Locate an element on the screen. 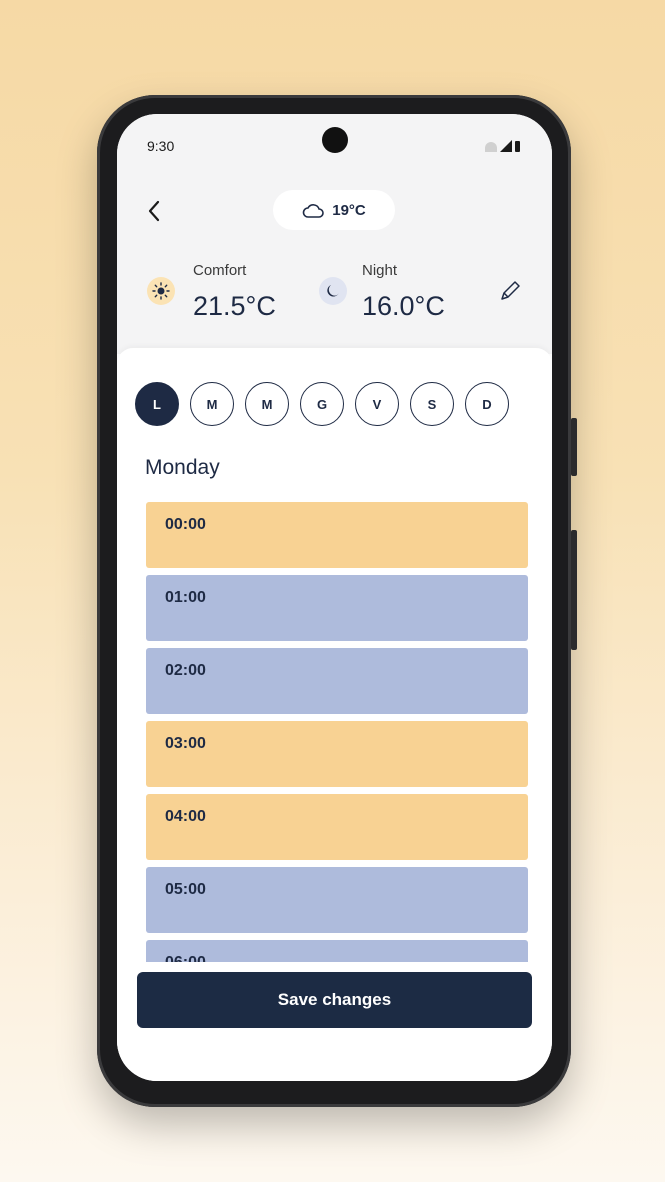  night-value: 16.0°C is located at coordinates (403, 306).